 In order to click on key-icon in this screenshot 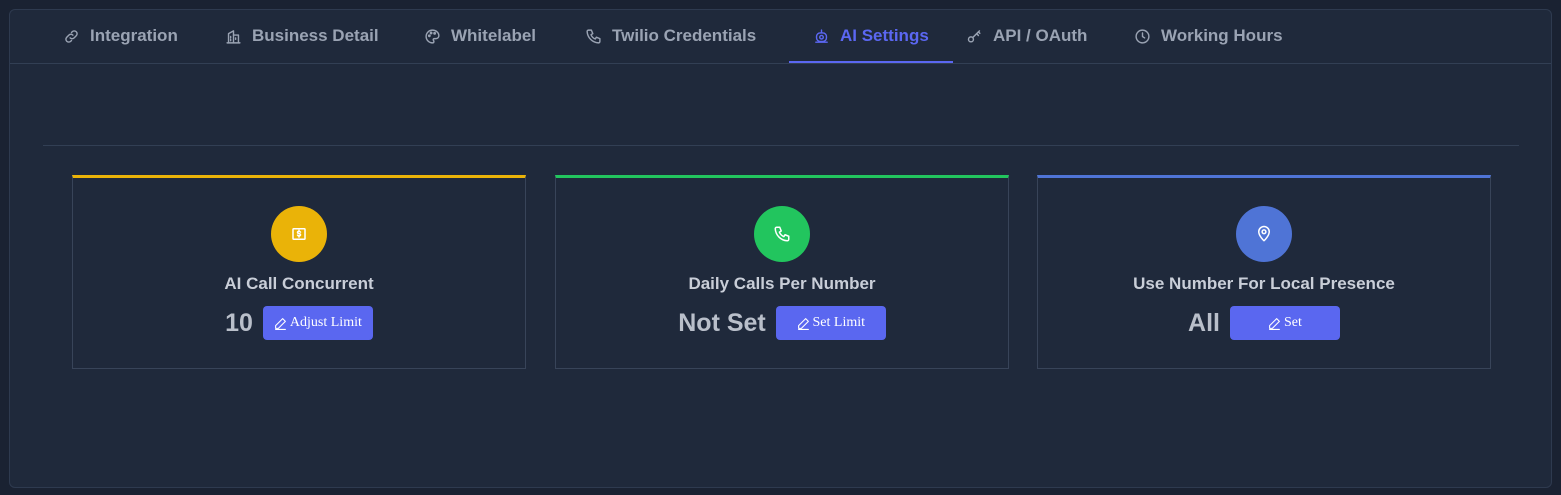, I will do `click(974, 36)`.